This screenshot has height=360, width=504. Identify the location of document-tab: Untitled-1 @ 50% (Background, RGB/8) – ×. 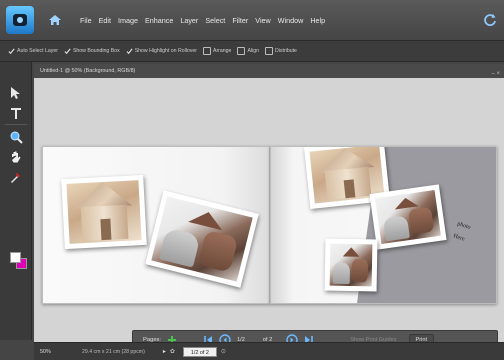
(269, 71).